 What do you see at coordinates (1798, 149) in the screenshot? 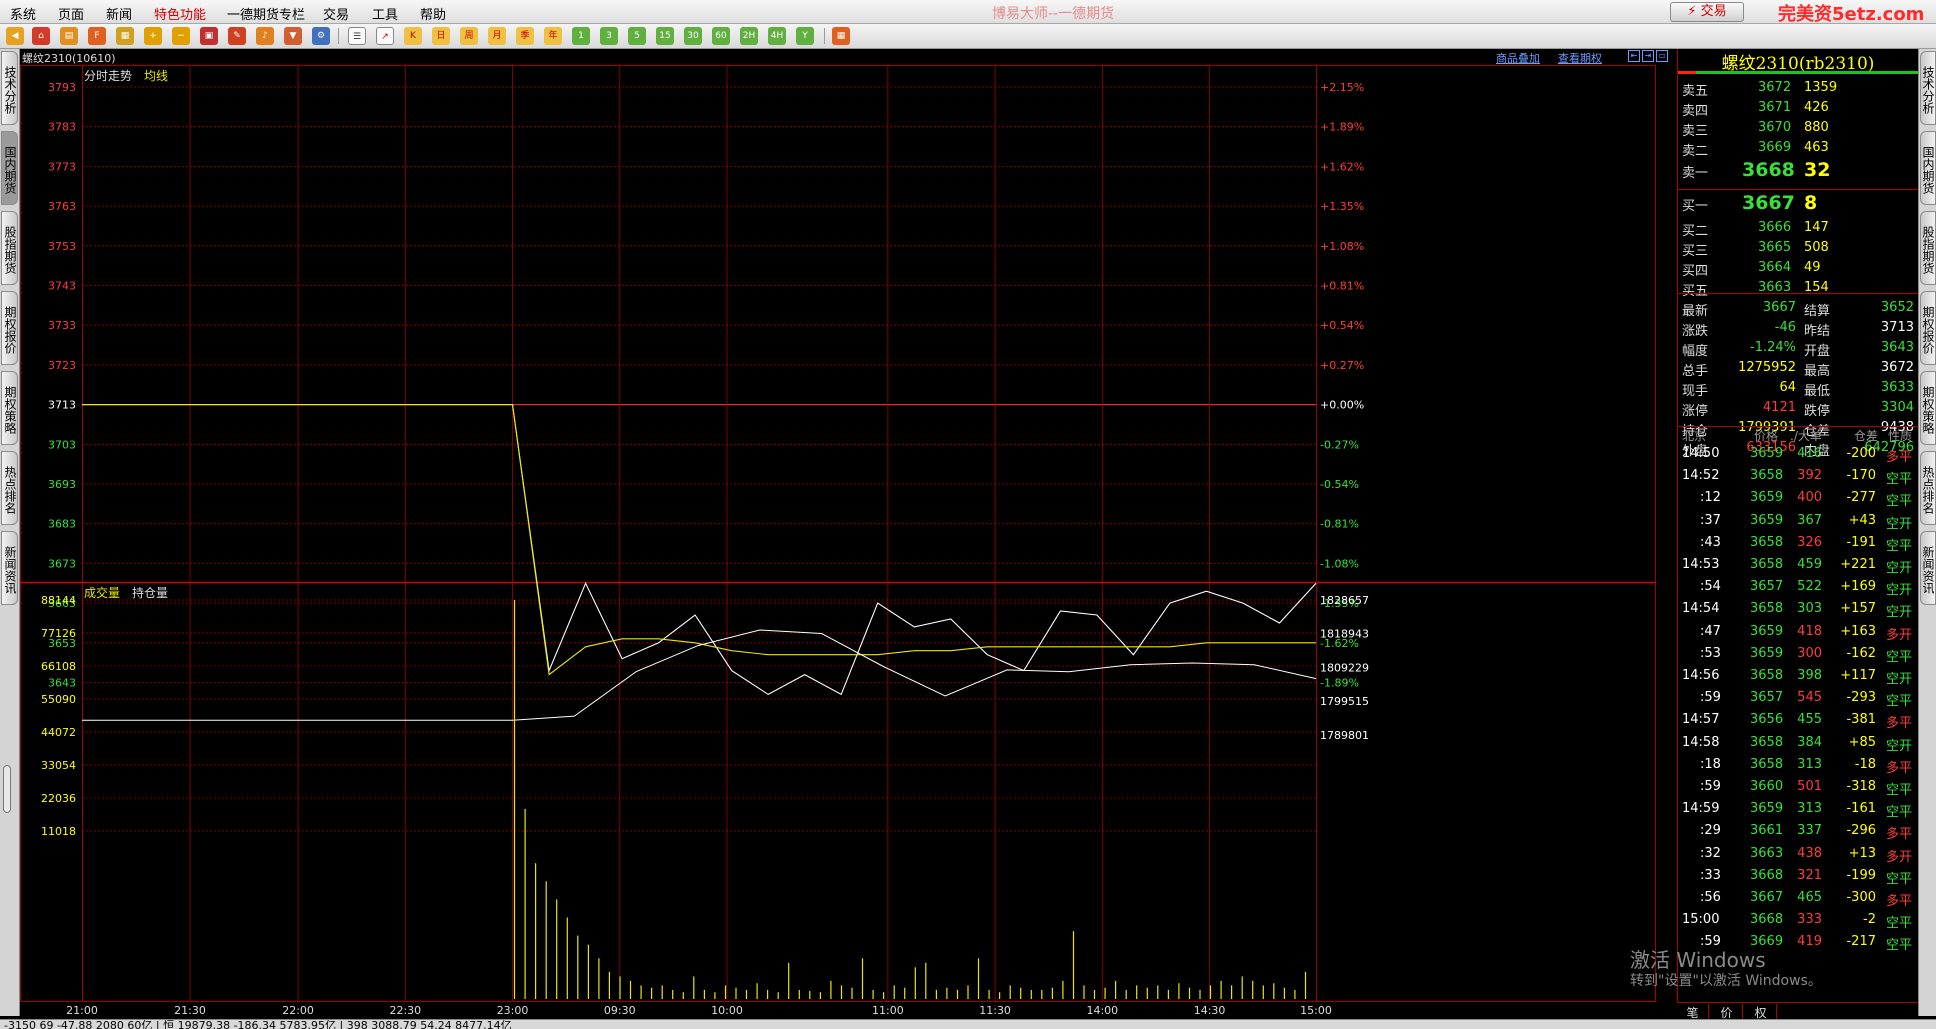
I see `ask-row: 卖二 3669 463` at bounding box center [1798, 149].